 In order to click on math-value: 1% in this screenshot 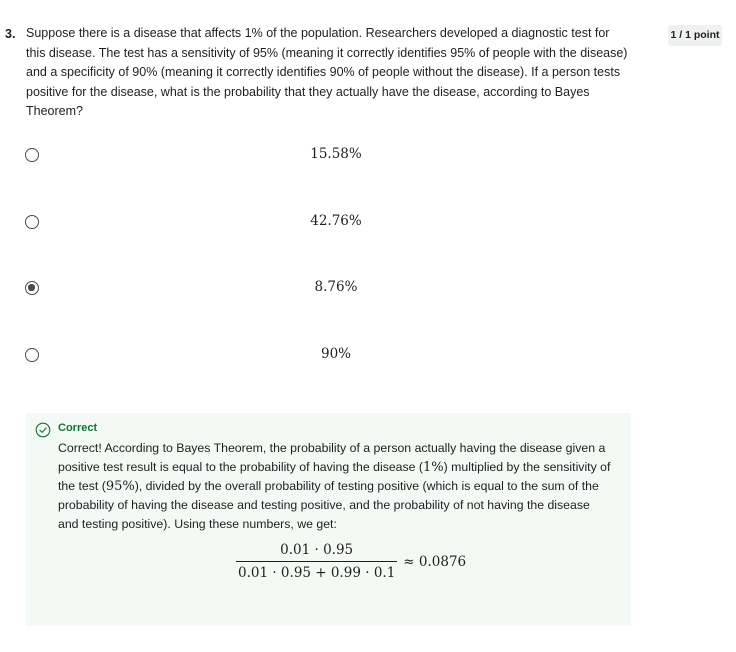, I will do `click(433, 467)`.